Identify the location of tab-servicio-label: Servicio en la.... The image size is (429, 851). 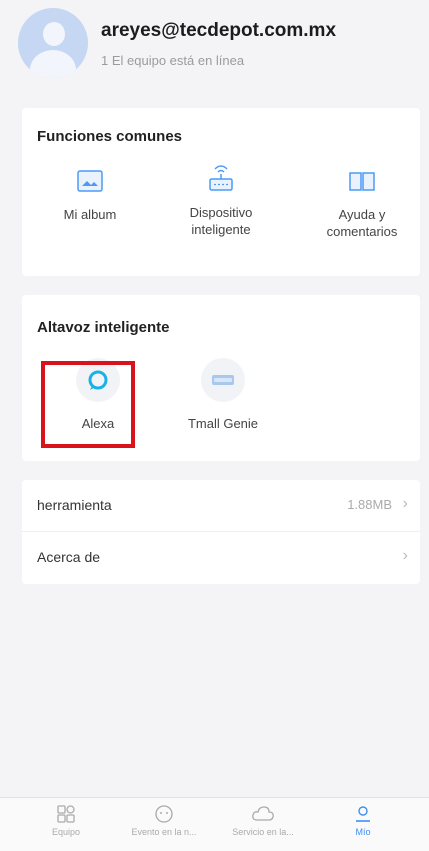
(263, 832).